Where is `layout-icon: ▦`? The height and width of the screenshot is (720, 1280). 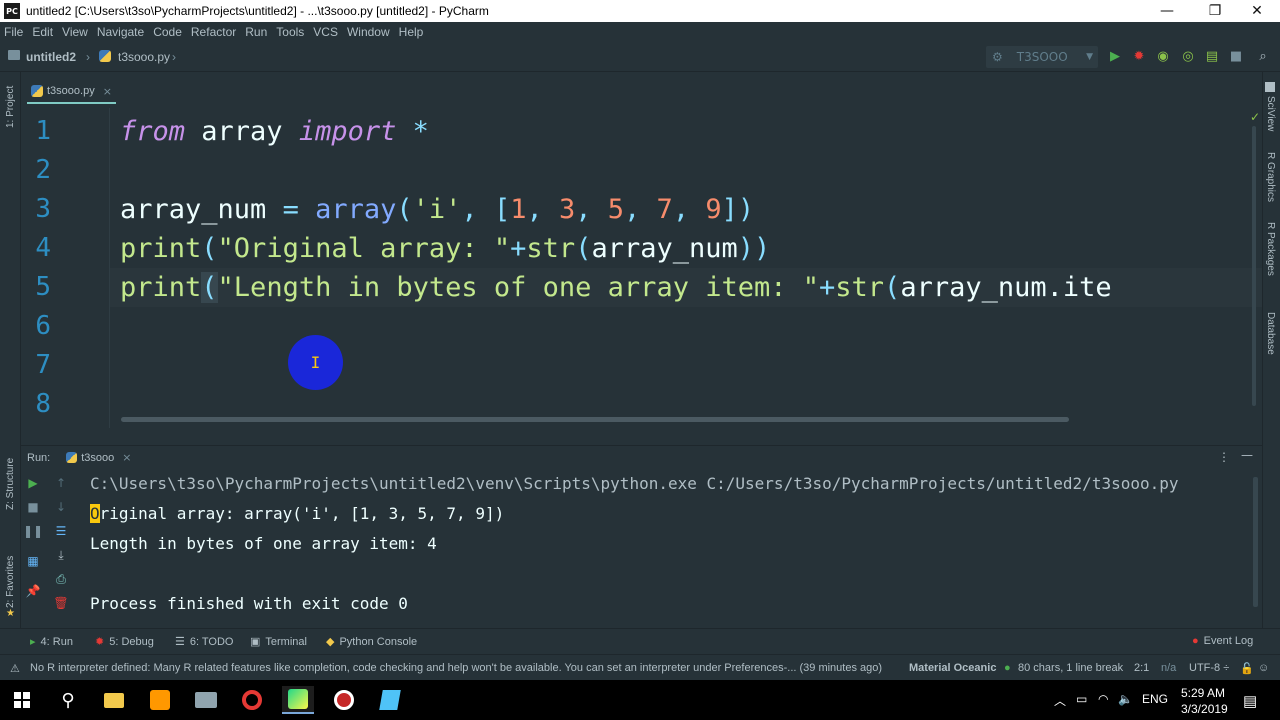
layout-icon: ▦ is located at coordinates (33, 561).